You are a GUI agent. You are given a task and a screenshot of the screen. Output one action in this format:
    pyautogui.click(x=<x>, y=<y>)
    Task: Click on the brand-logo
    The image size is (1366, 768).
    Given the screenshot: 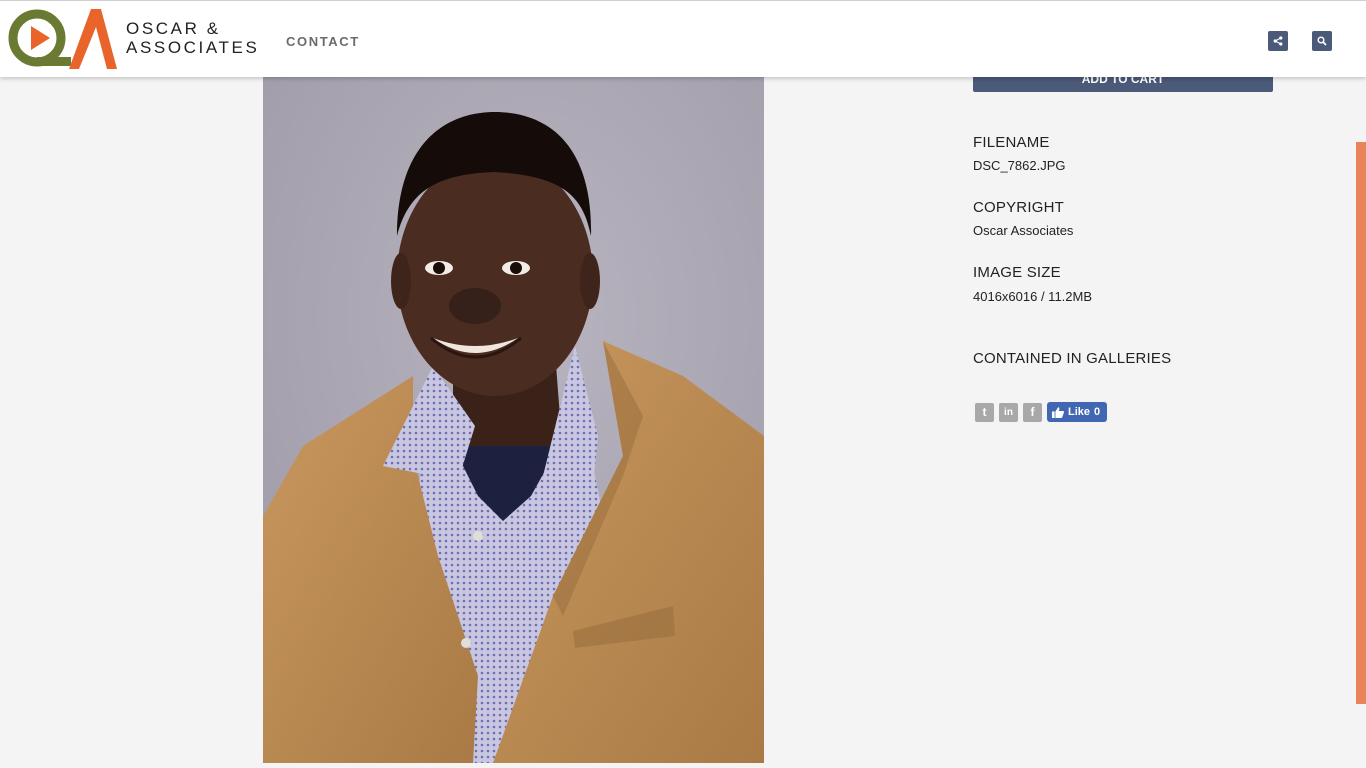 What is the action you would take?
    pyautogui.click(x=63, y=39)
    